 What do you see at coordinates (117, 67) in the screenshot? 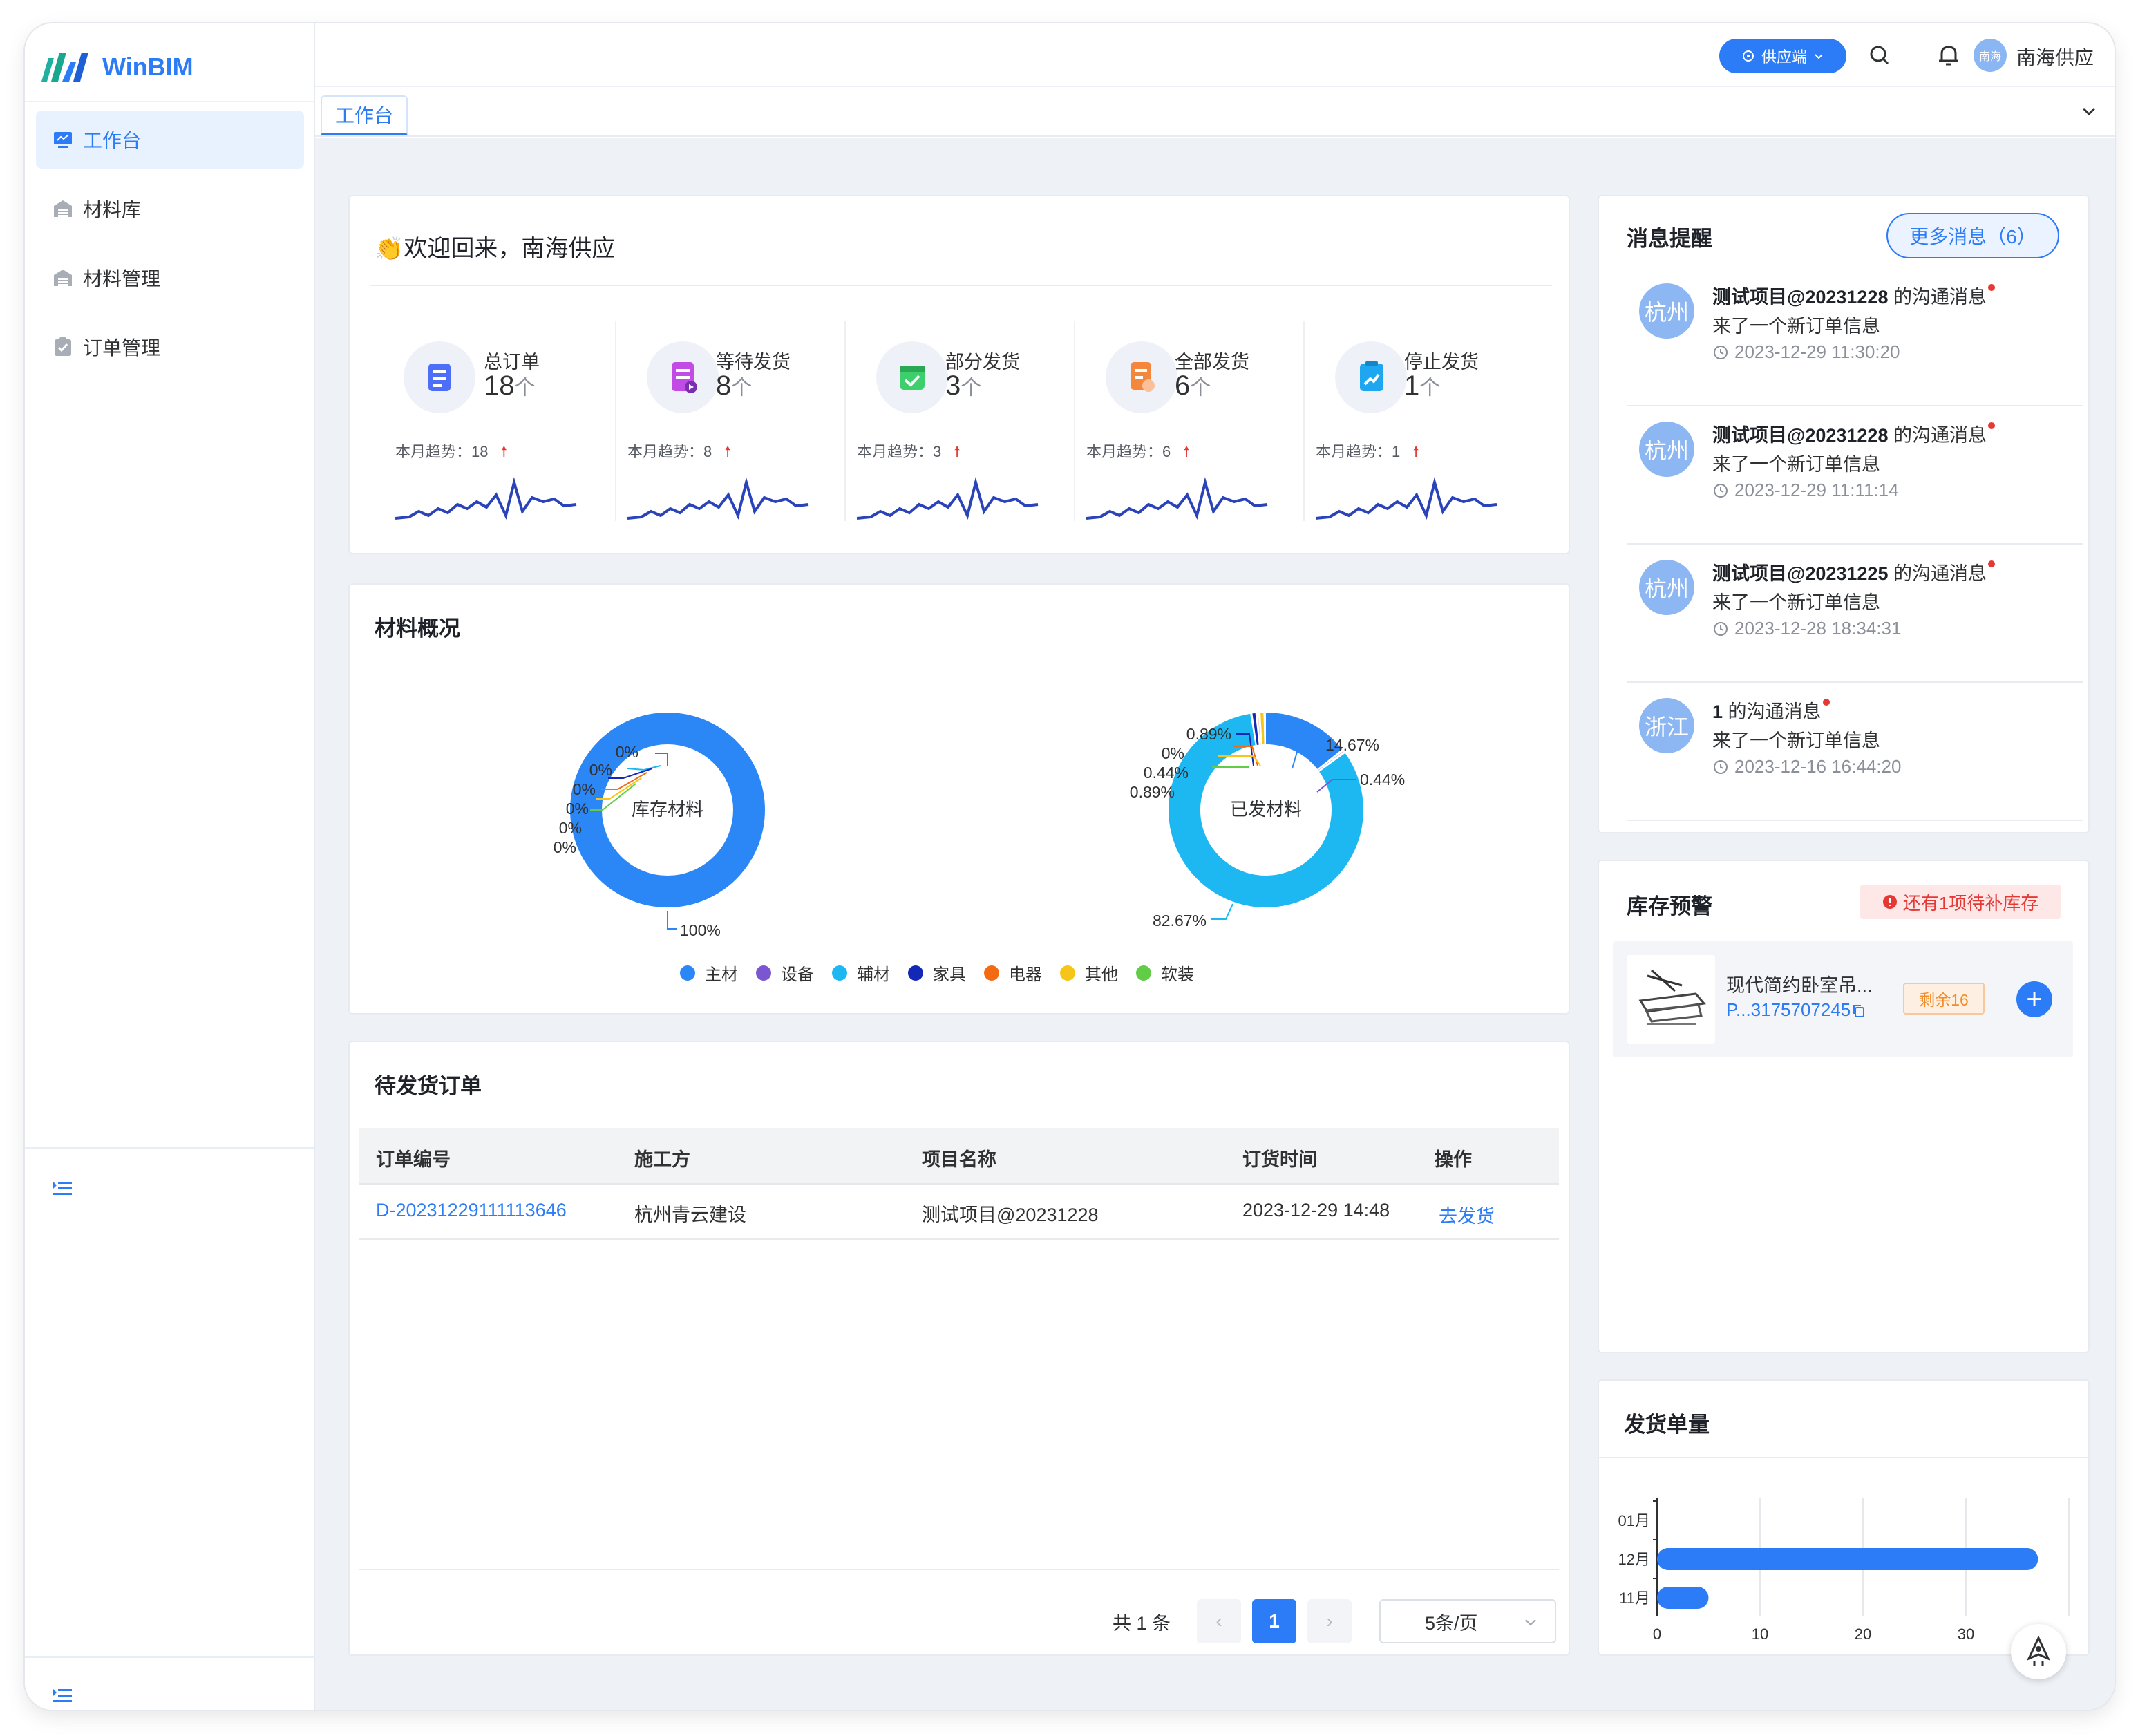
I see `logo: WinBIM` at bounding box center [117, 67].